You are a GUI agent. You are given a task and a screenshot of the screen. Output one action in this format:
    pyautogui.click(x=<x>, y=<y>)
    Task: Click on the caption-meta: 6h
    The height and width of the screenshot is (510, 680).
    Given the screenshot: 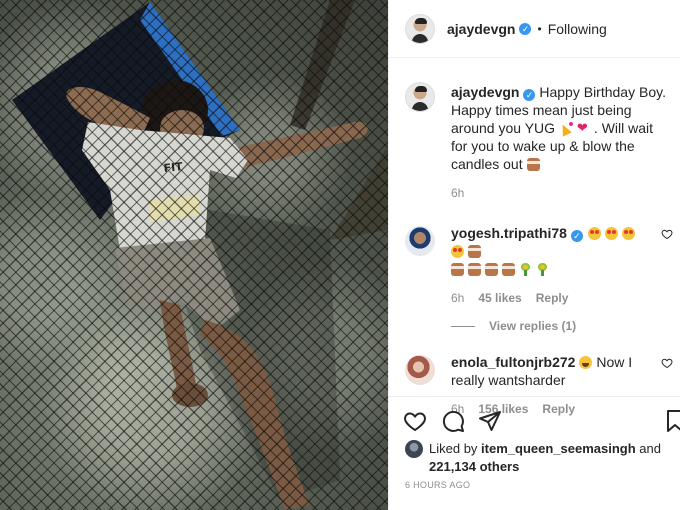 What is the action you would take?
    pyautogui.click(x=559, y=193)
    